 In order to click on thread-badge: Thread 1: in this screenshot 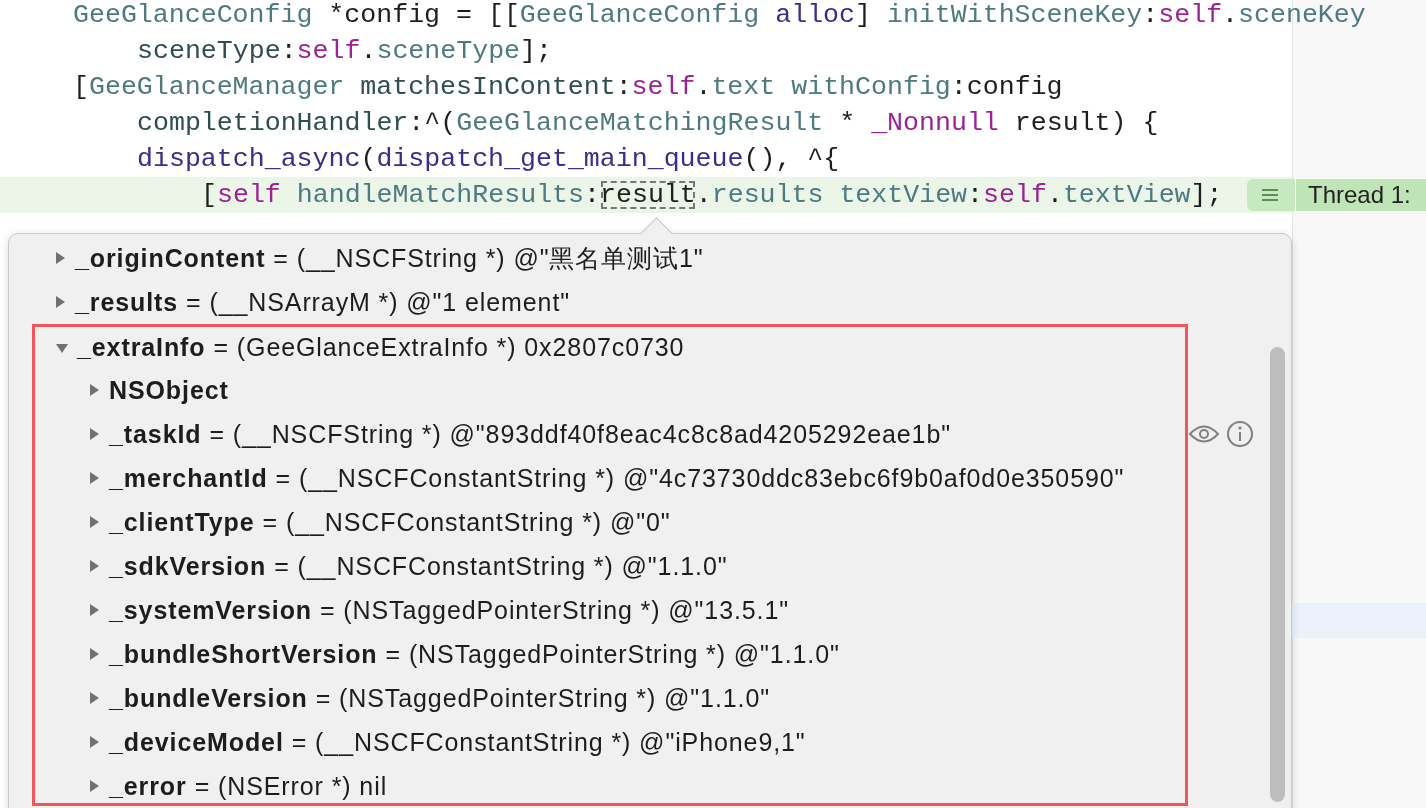, I will do `click(1336, 195)`.